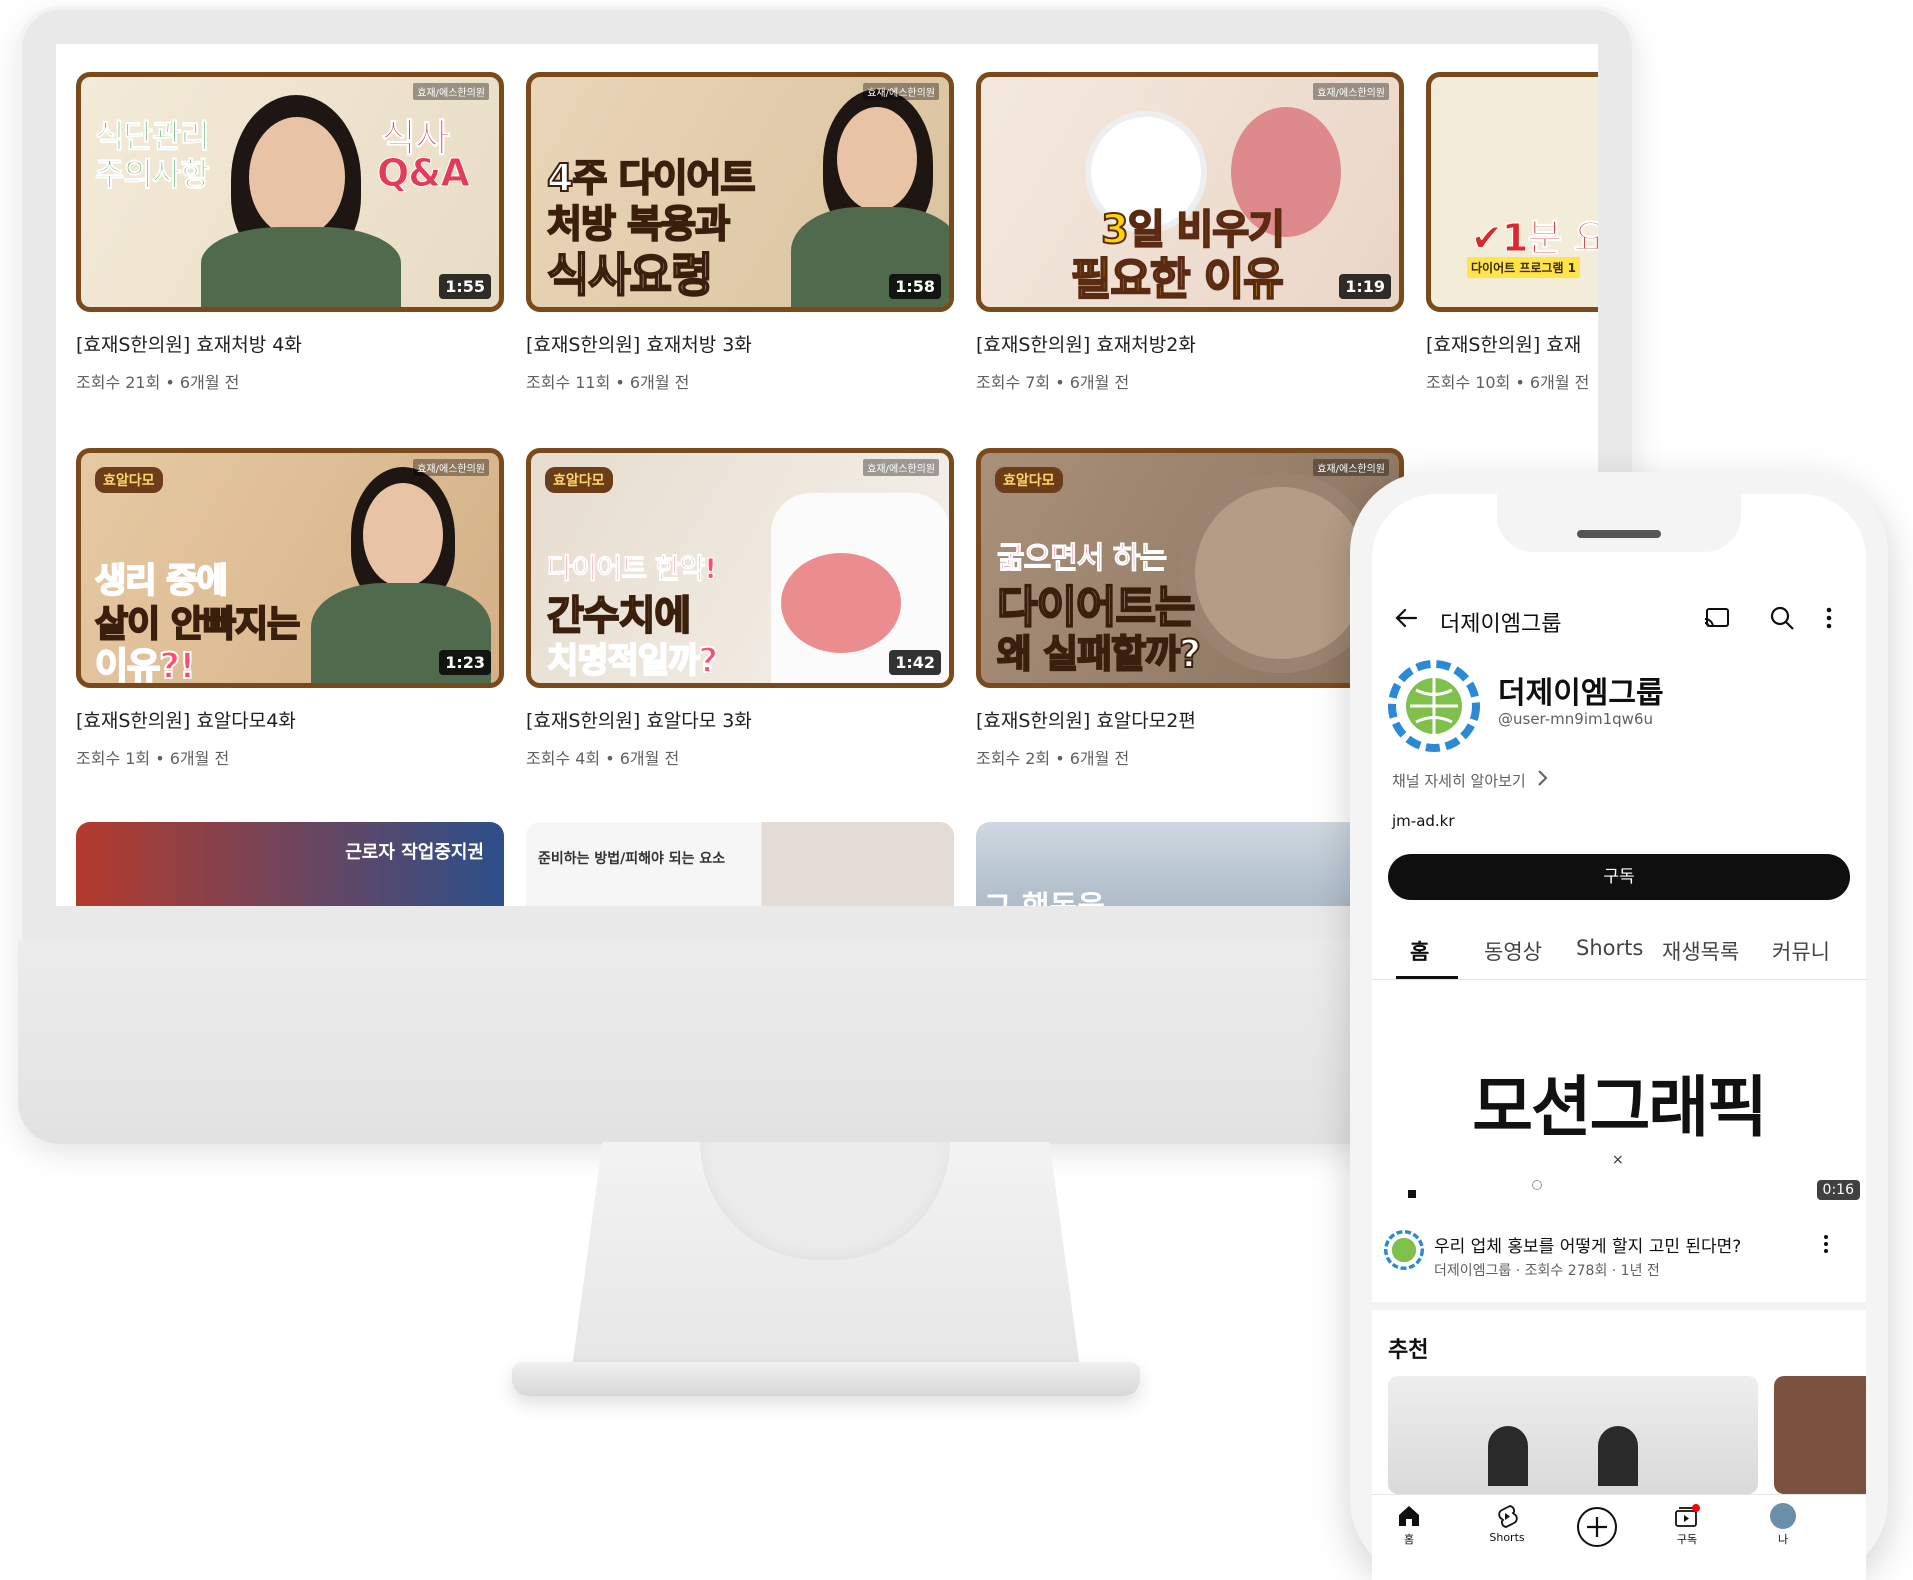  I want to click on section-title: 추천, so click(1408, 1350).